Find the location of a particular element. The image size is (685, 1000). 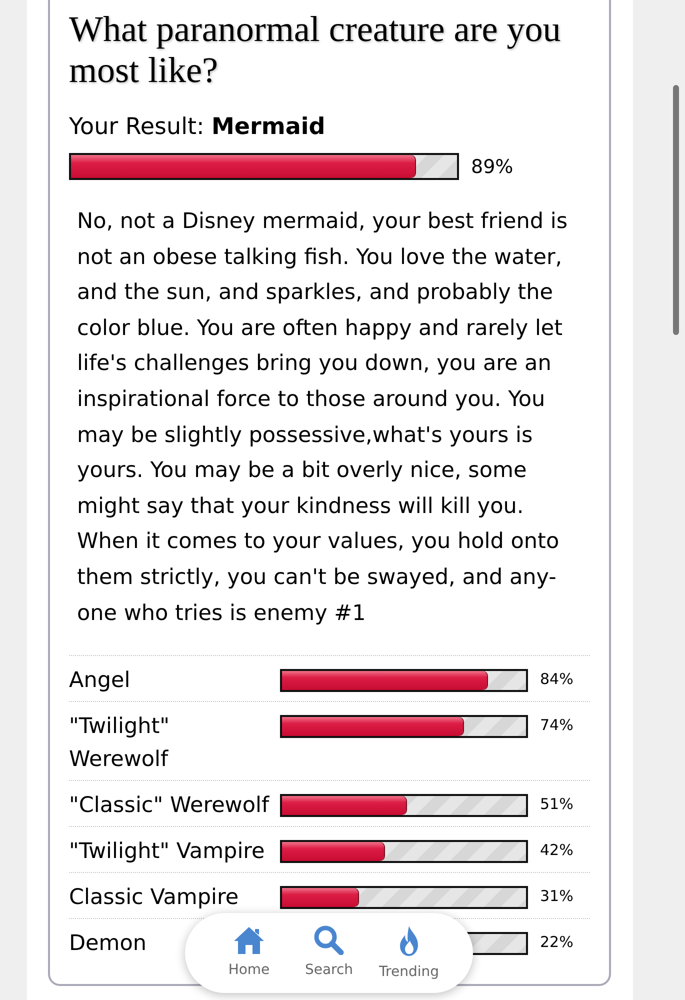

creature-name: "Twilight" Werewolf is located at coordinates (120, 743).